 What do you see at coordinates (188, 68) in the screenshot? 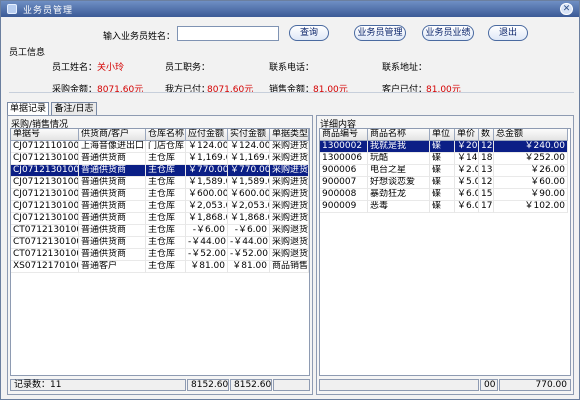
I see `employee-position-label: 员工职务：` at bounding box center [188, 68].